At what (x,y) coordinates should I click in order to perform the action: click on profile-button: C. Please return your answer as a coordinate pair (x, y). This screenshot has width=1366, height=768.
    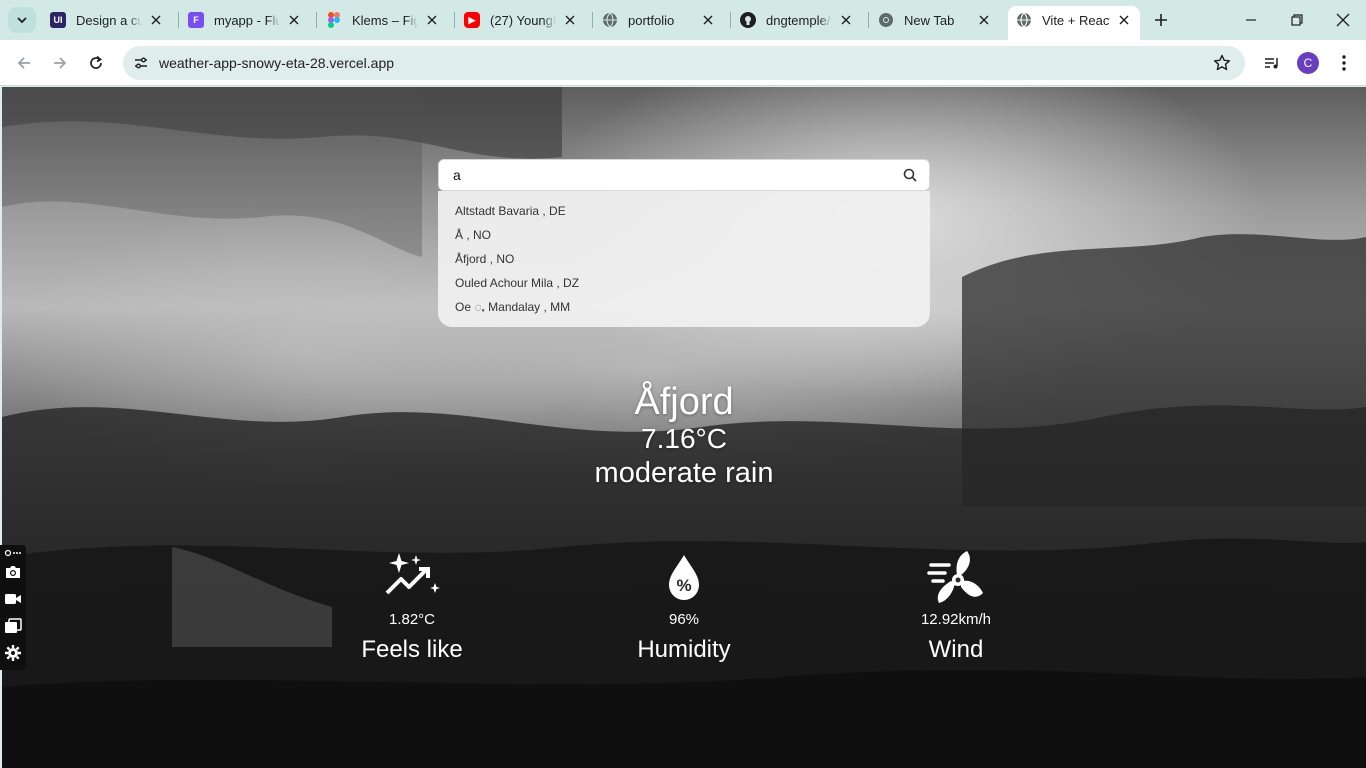
    Looking at the image, I should click on (1308, 63).